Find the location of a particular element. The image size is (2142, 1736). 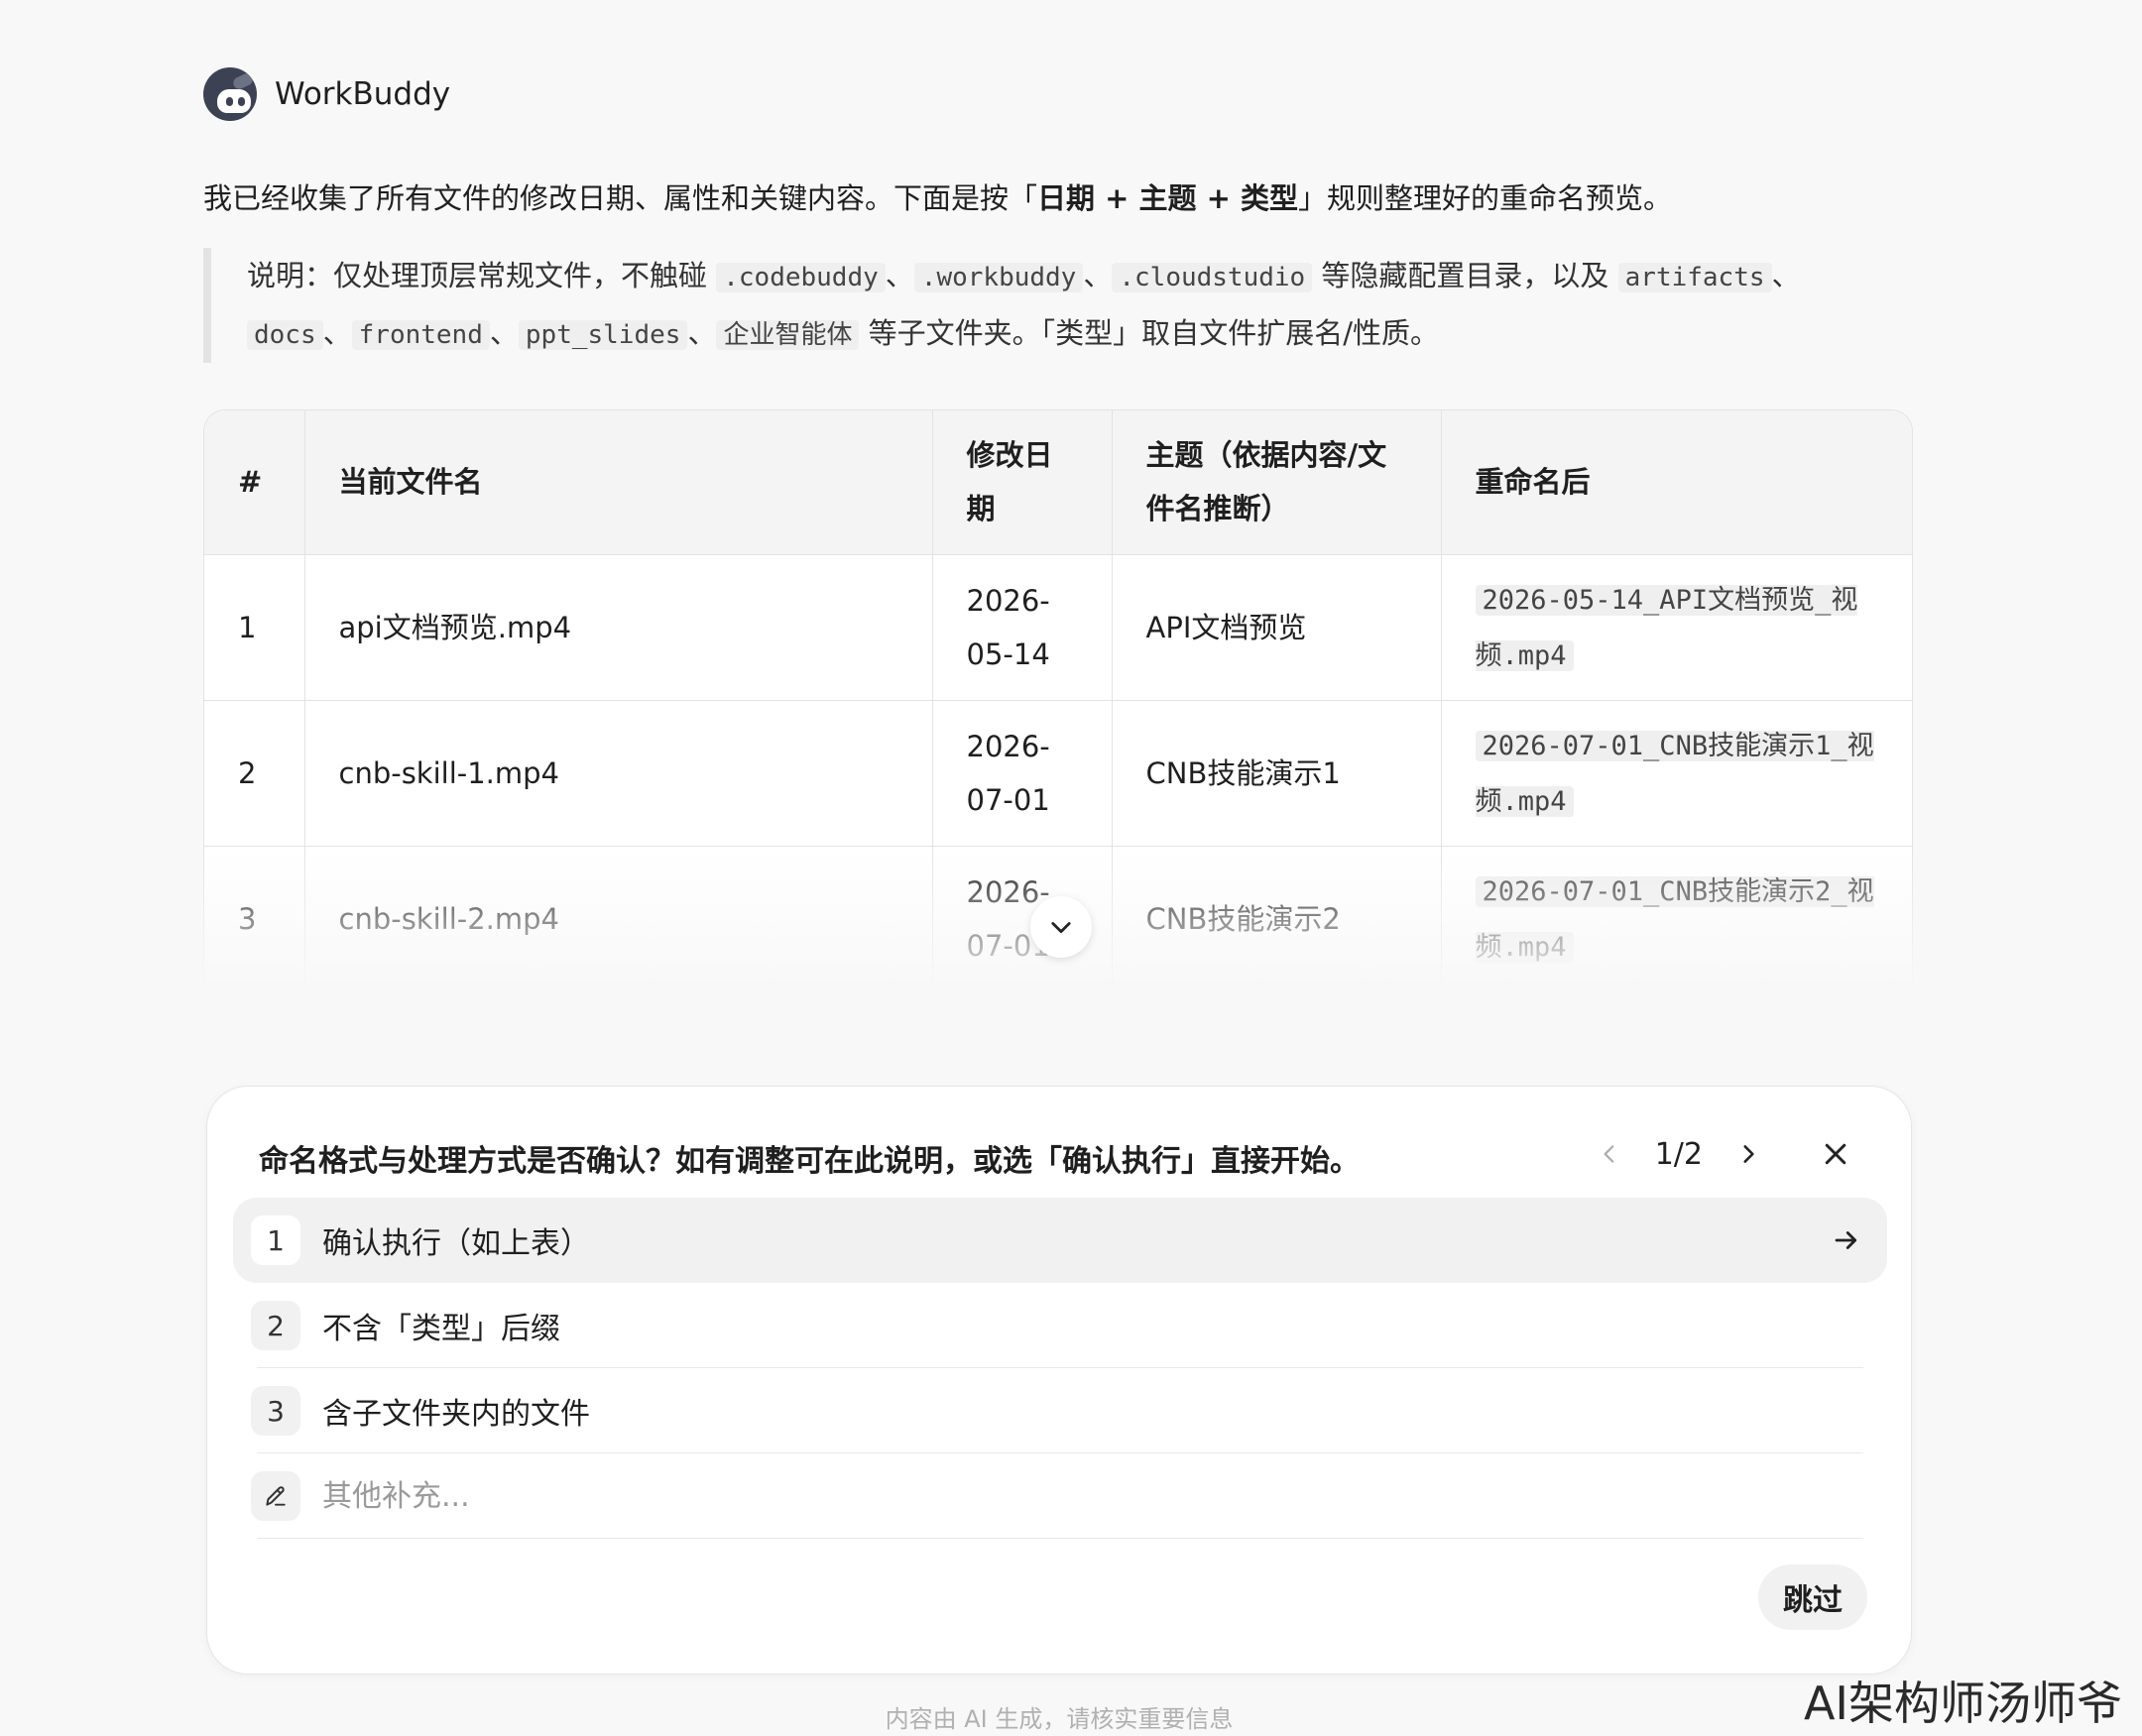

workbuddy-logo-icon is located at coordinates (230, 94).